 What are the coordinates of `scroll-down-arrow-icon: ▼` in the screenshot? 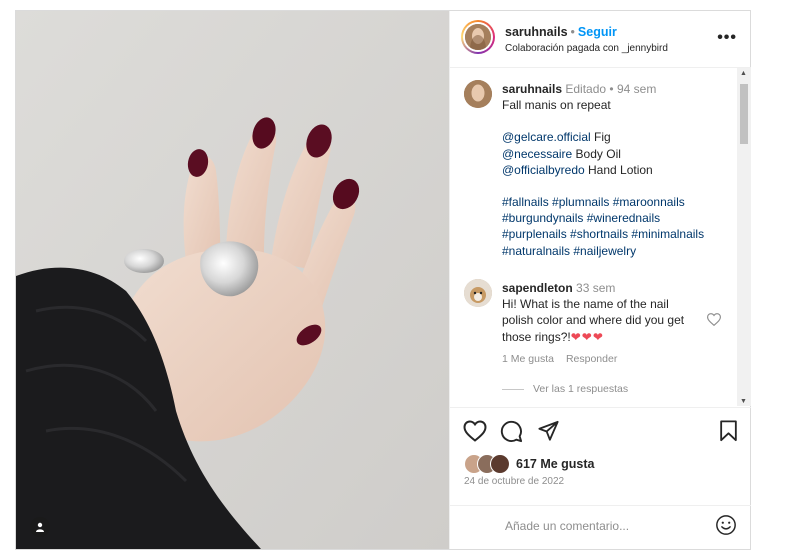 It's located at (743, 401).